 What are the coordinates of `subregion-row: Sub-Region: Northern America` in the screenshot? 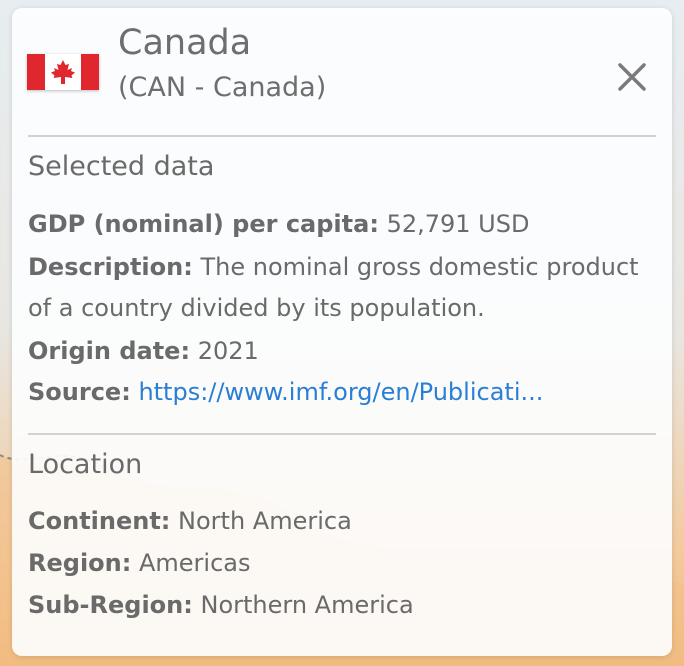 It's located at (343, 605).